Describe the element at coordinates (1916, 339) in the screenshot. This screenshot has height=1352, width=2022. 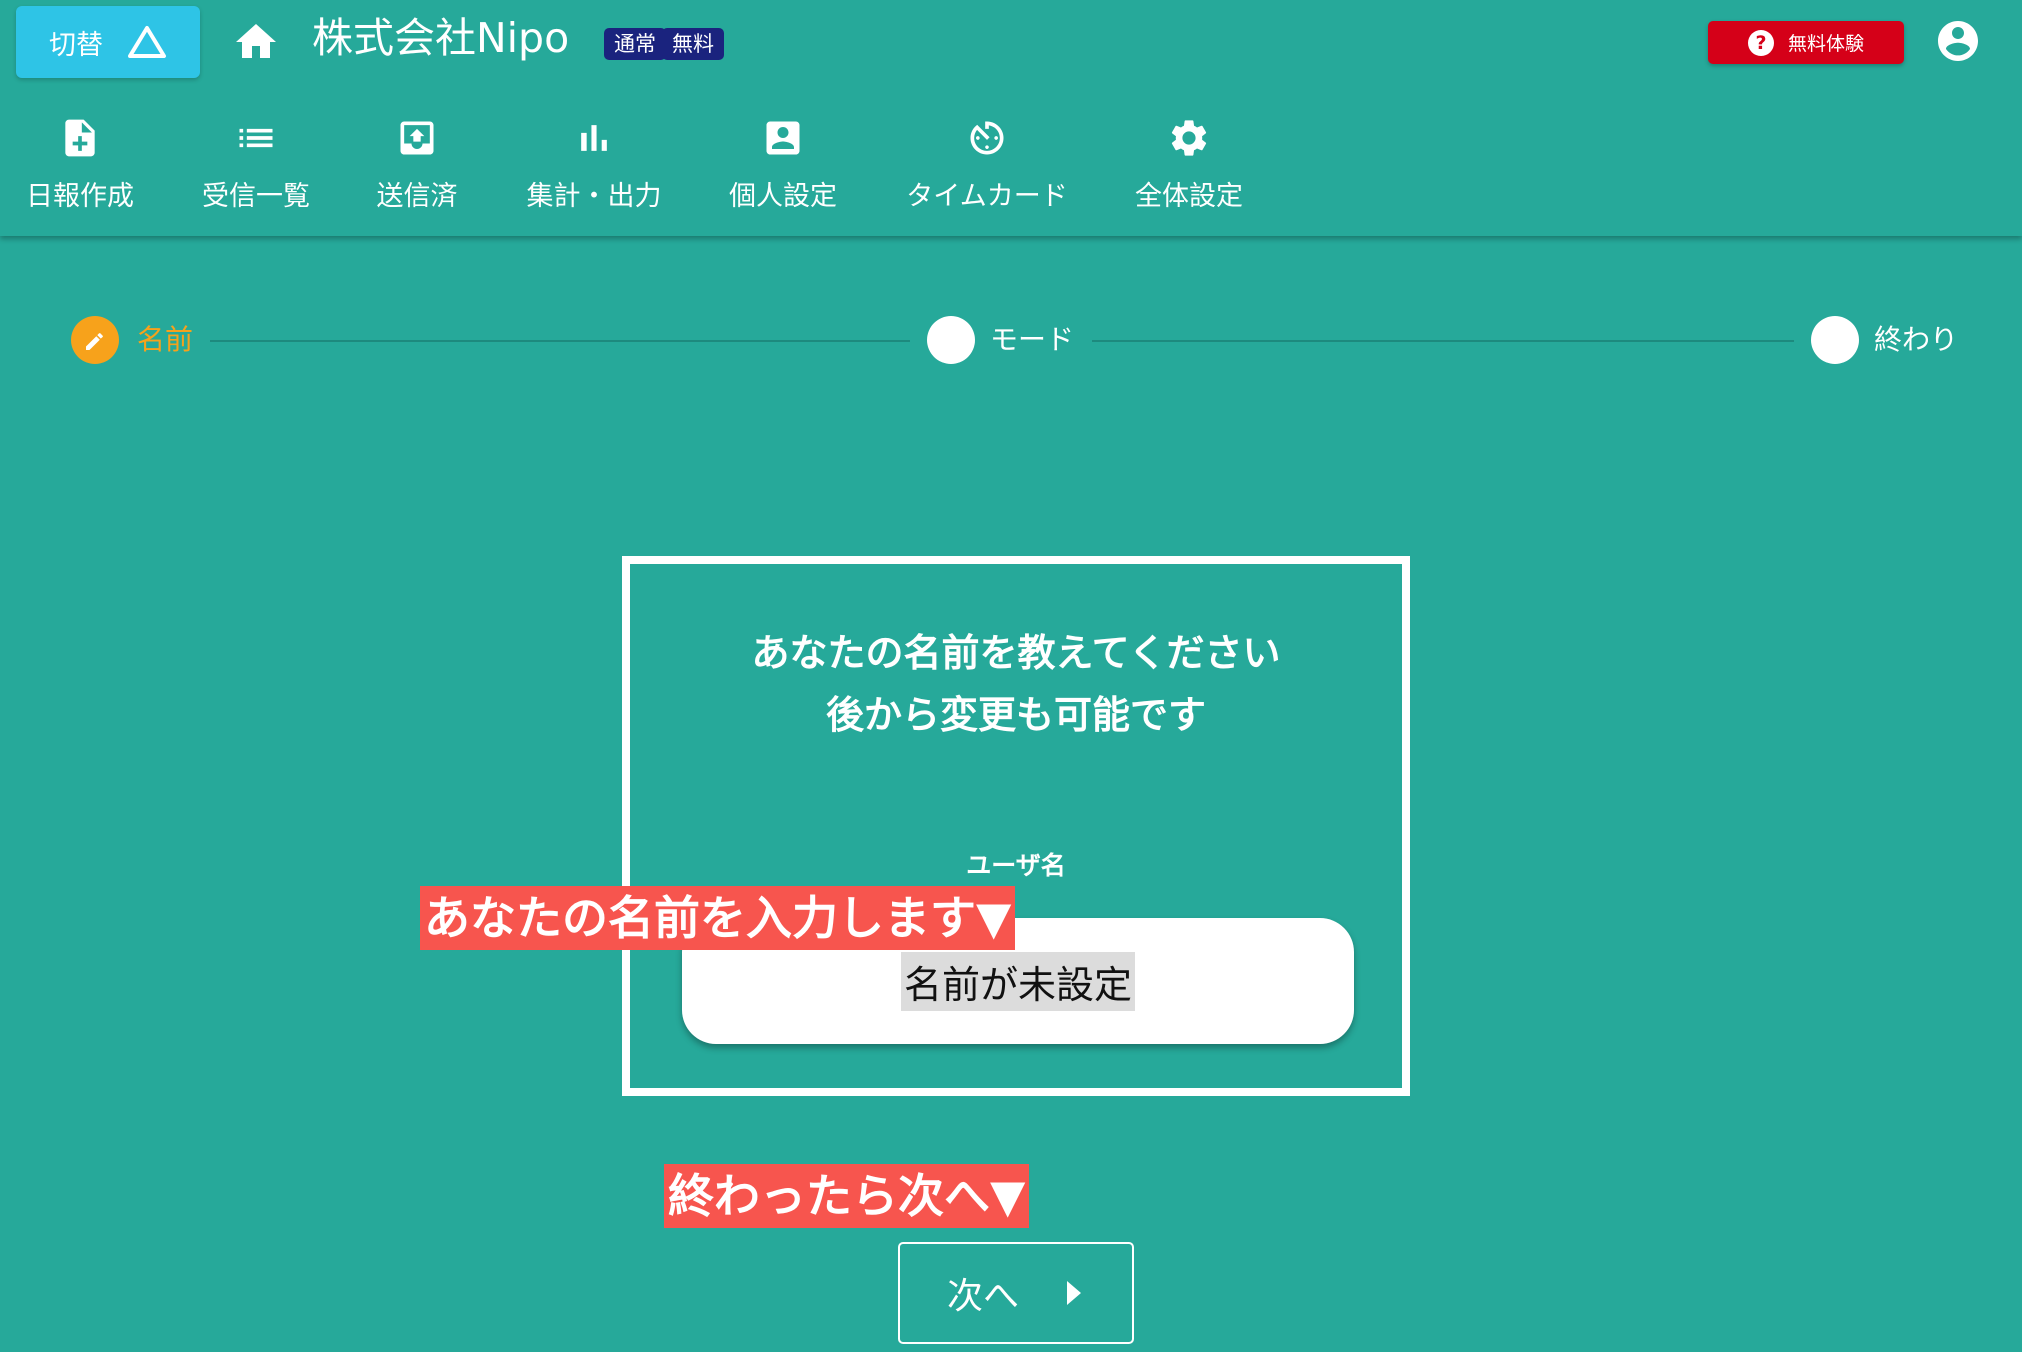
I see `step-finish-label: 終わり` at that location.